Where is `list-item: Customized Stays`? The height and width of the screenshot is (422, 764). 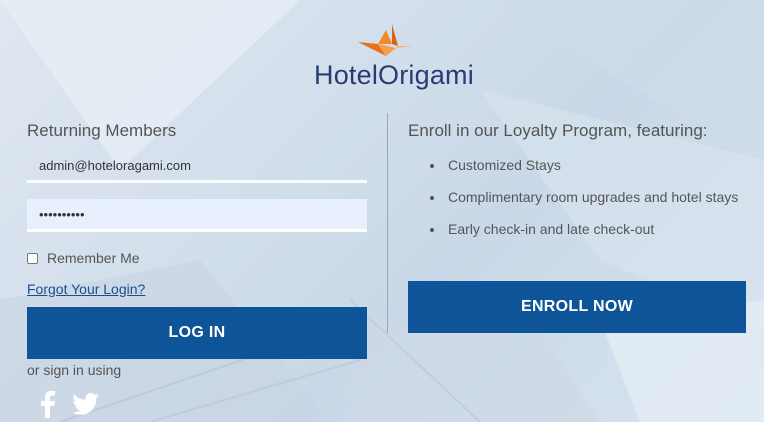 list-item: Customized Stays is located at coordinates (584, 173).